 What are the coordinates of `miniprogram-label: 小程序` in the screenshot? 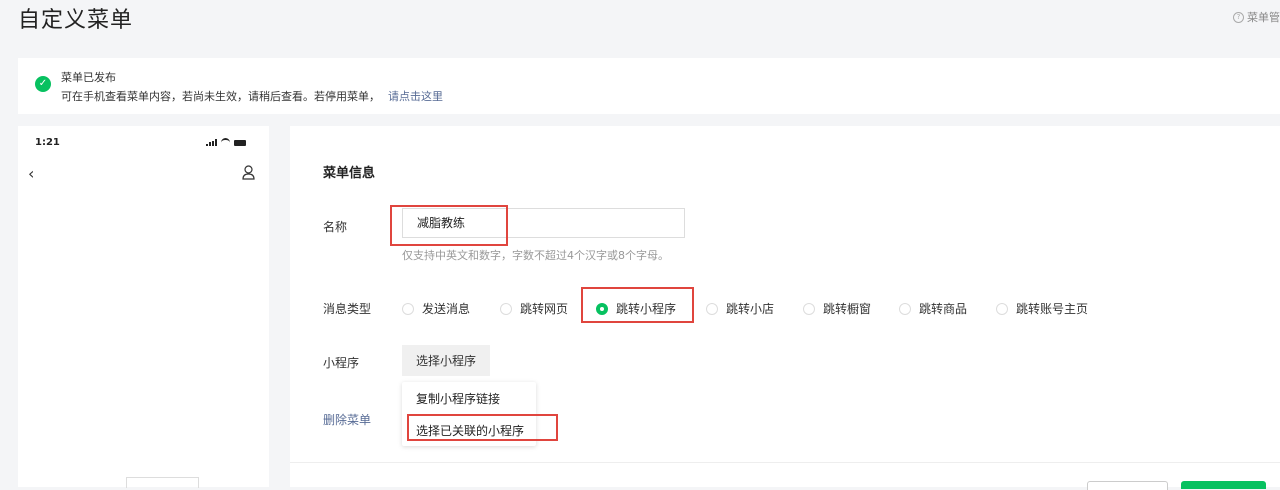 It's located at (341, 363).